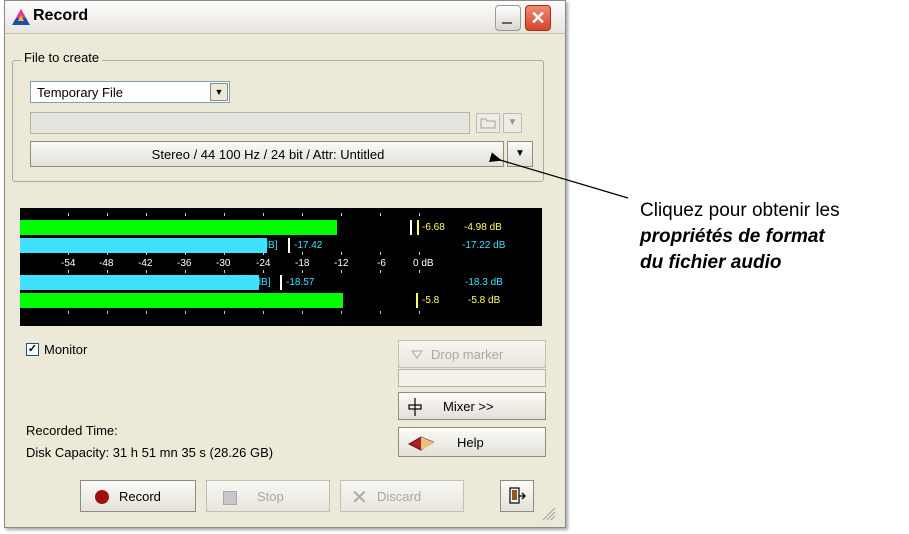 The height and width of the screenshot is (534, 909). I want to click on left-peak-hold-line, so click(418, 227).